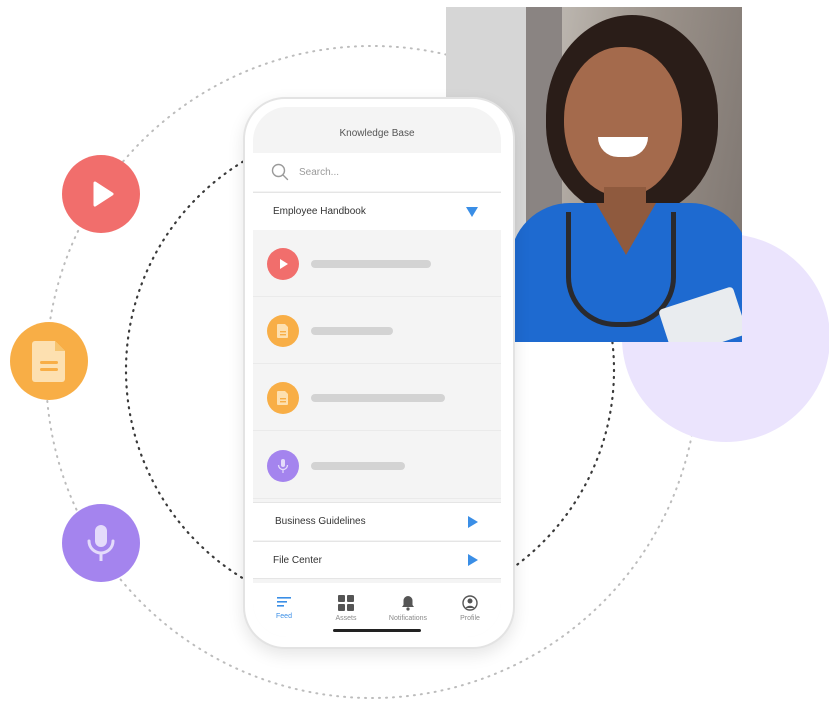 The width and height of the screenshot is (829, 703). Describe the element at coordinates (346, 603) in the screenshot. I see `grid-icon` at that location.